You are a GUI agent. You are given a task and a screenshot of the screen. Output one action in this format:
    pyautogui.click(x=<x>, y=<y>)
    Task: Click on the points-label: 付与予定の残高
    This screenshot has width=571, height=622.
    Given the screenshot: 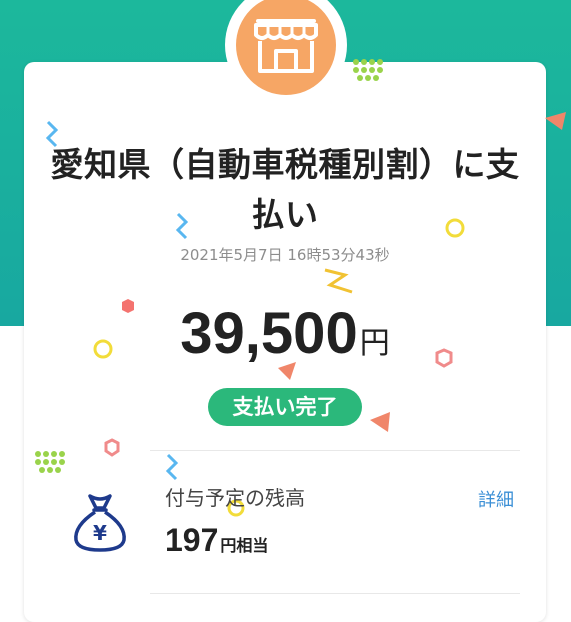 What is the action you would take?
    pyautogui.click(x=235, y=498)
    